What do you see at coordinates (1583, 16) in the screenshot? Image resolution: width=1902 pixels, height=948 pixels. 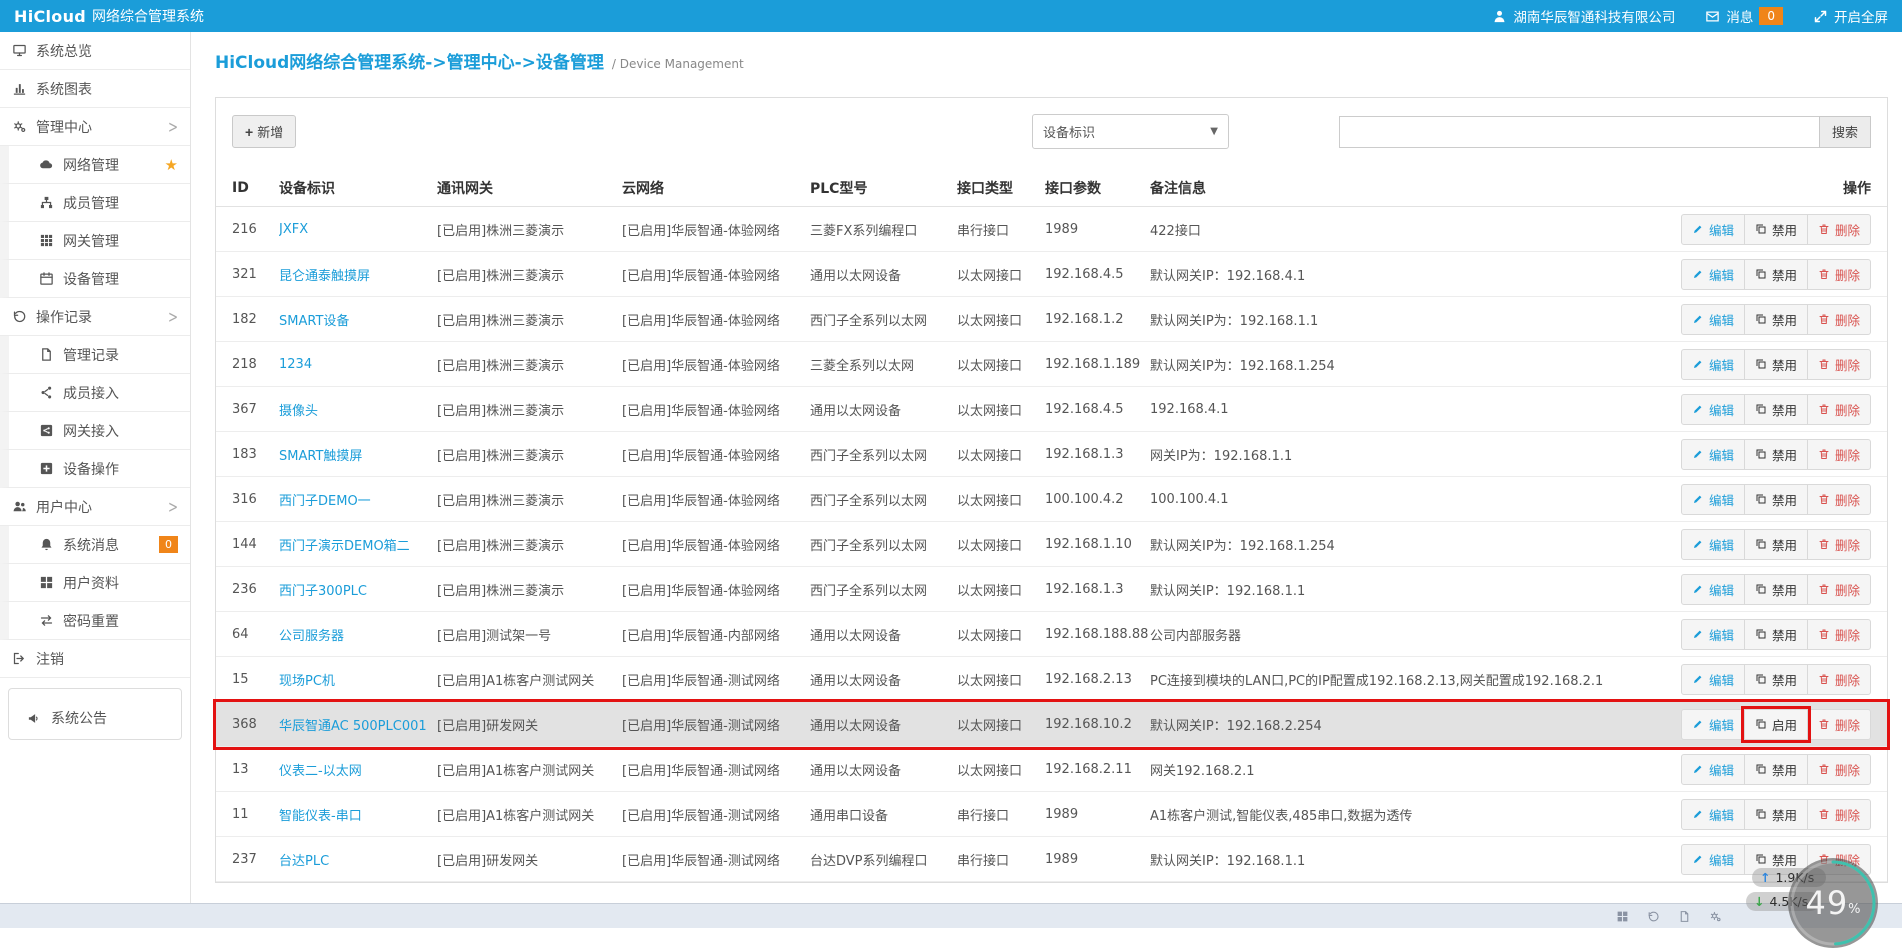 I see `company-menu: 湖南华辰智通科技有限公司` at bounding box center [1583, 16].